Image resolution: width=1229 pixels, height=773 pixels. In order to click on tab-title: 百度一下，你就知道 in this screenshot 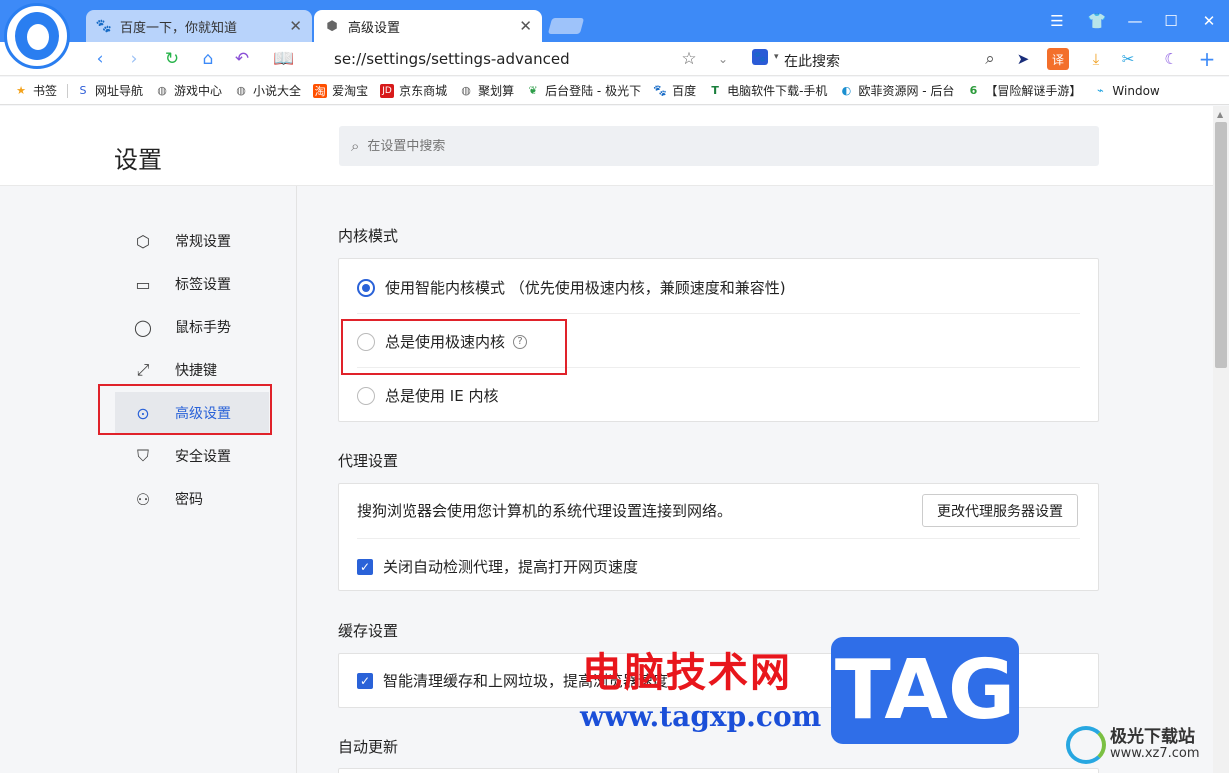, I will do `click(179, 28)`.